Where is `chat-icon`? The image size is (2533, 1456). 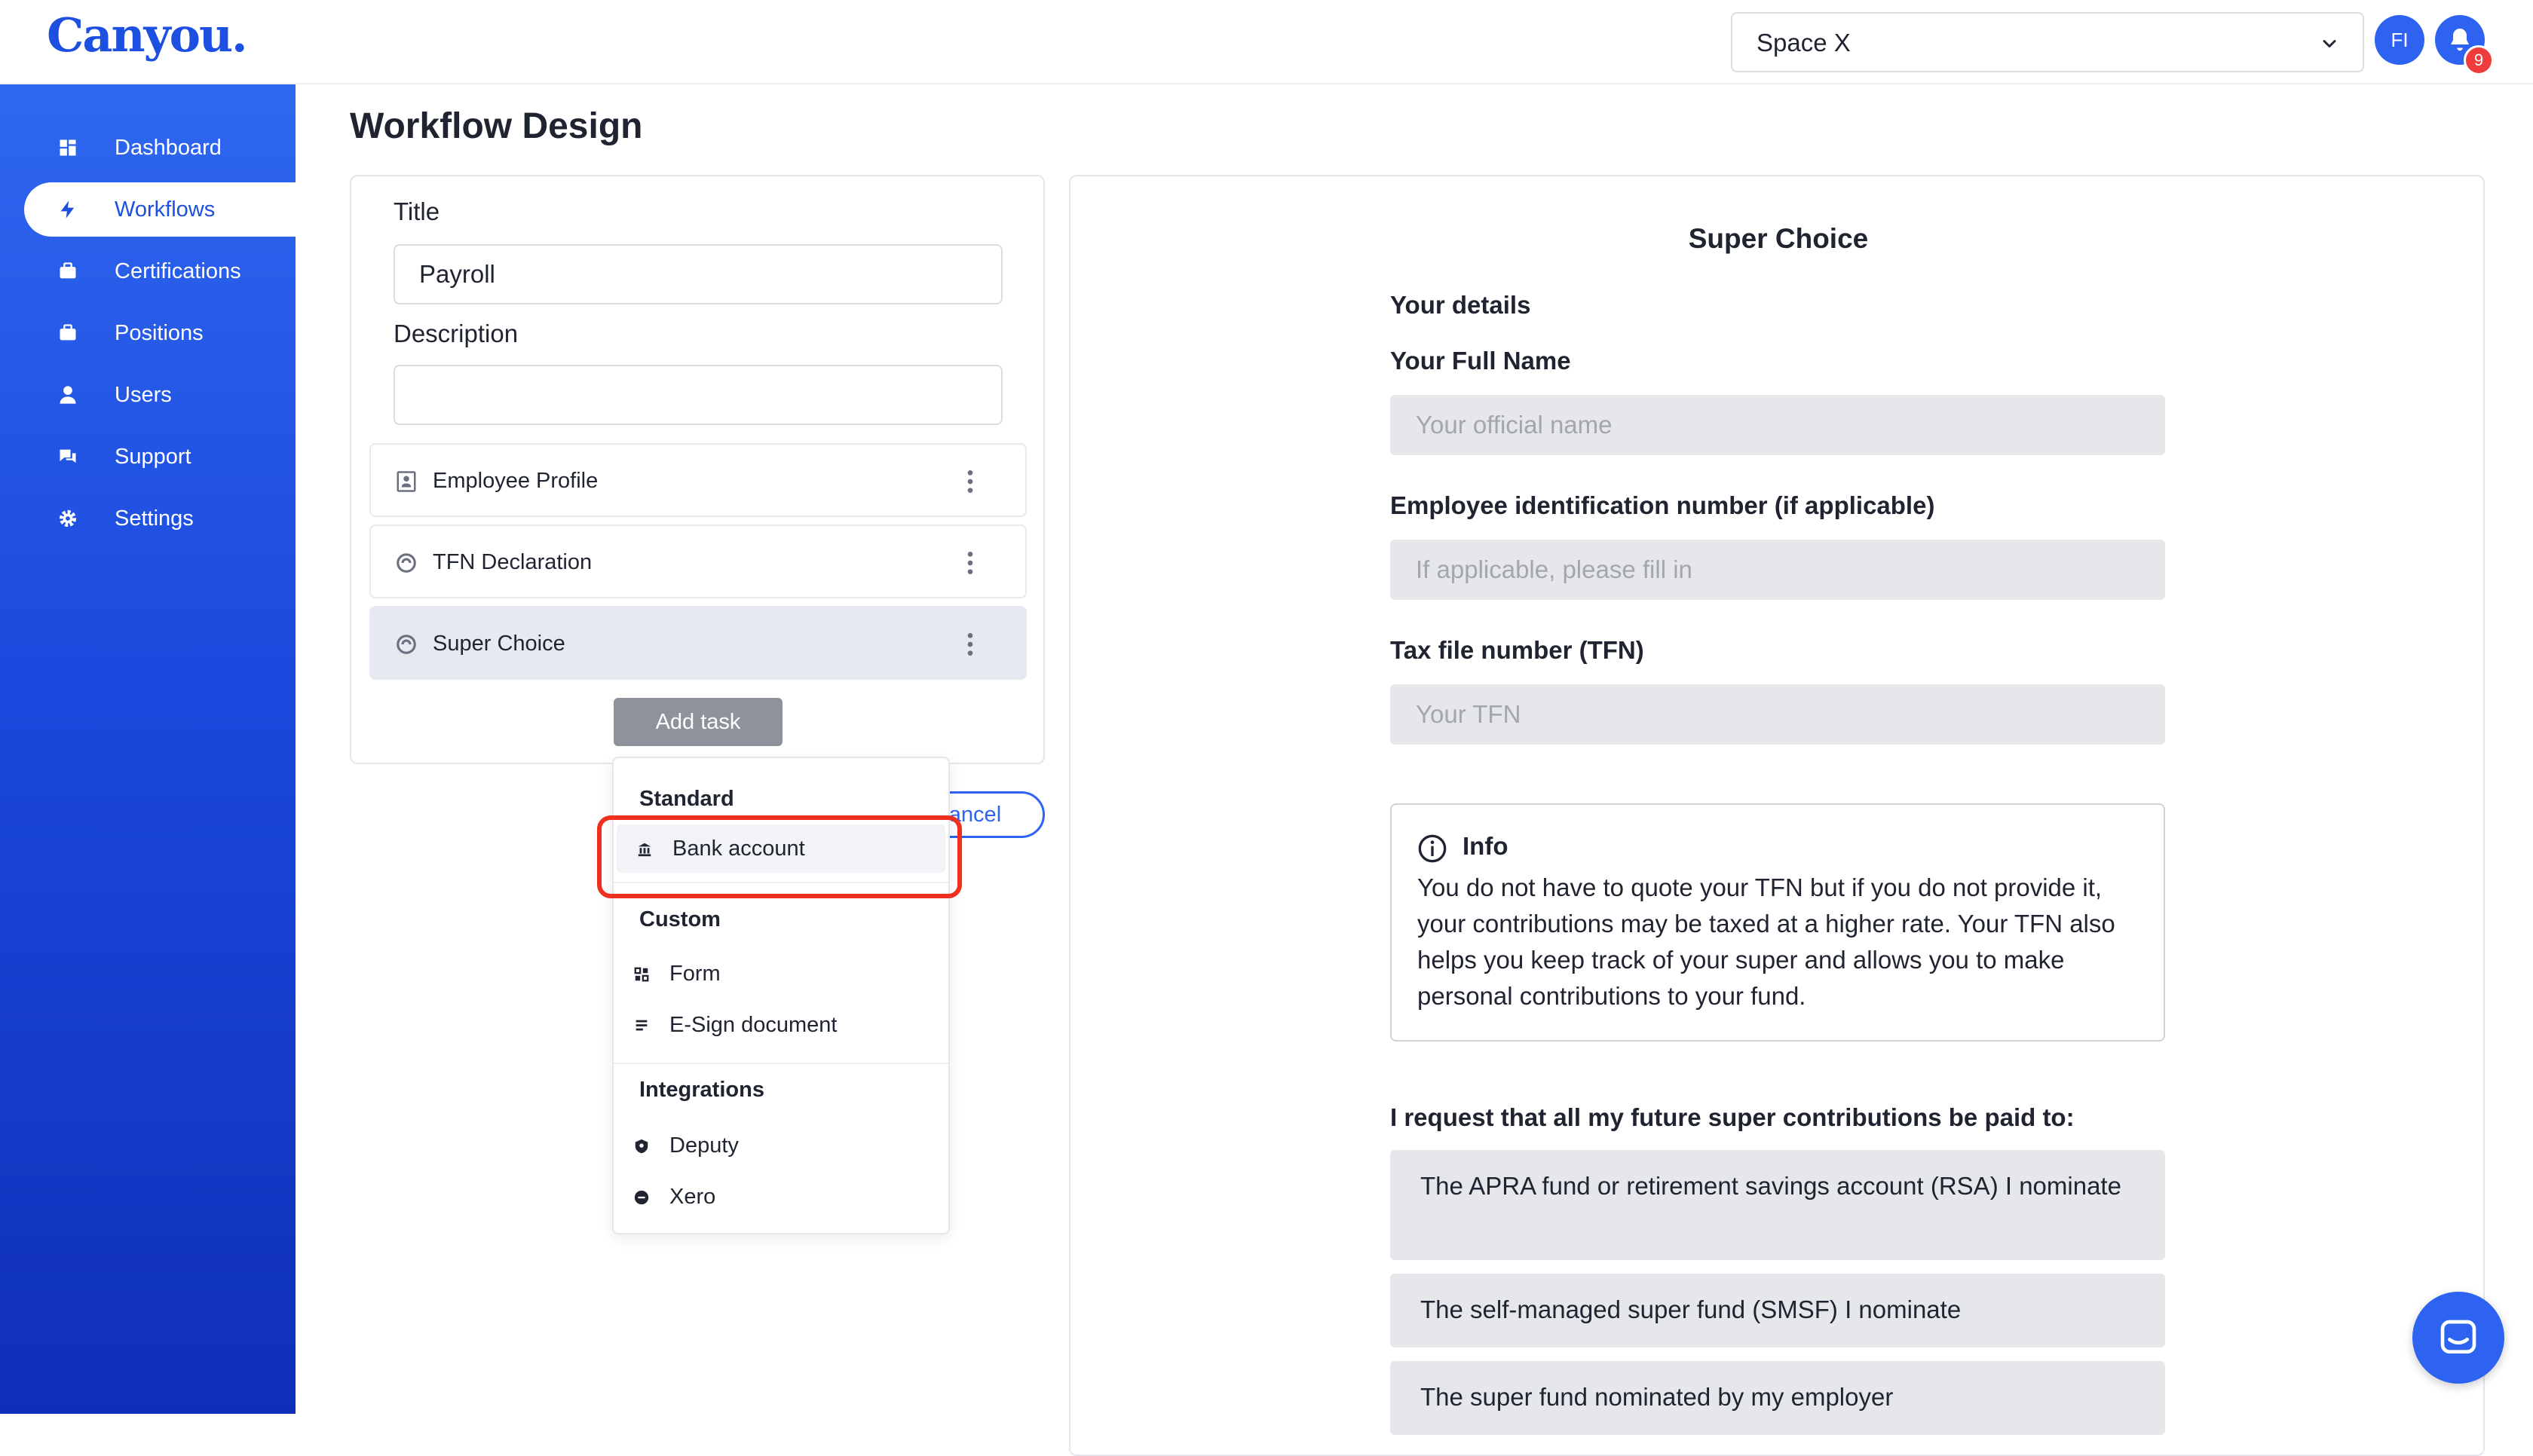 chat-icon is located at coordinates (2458, 1337).